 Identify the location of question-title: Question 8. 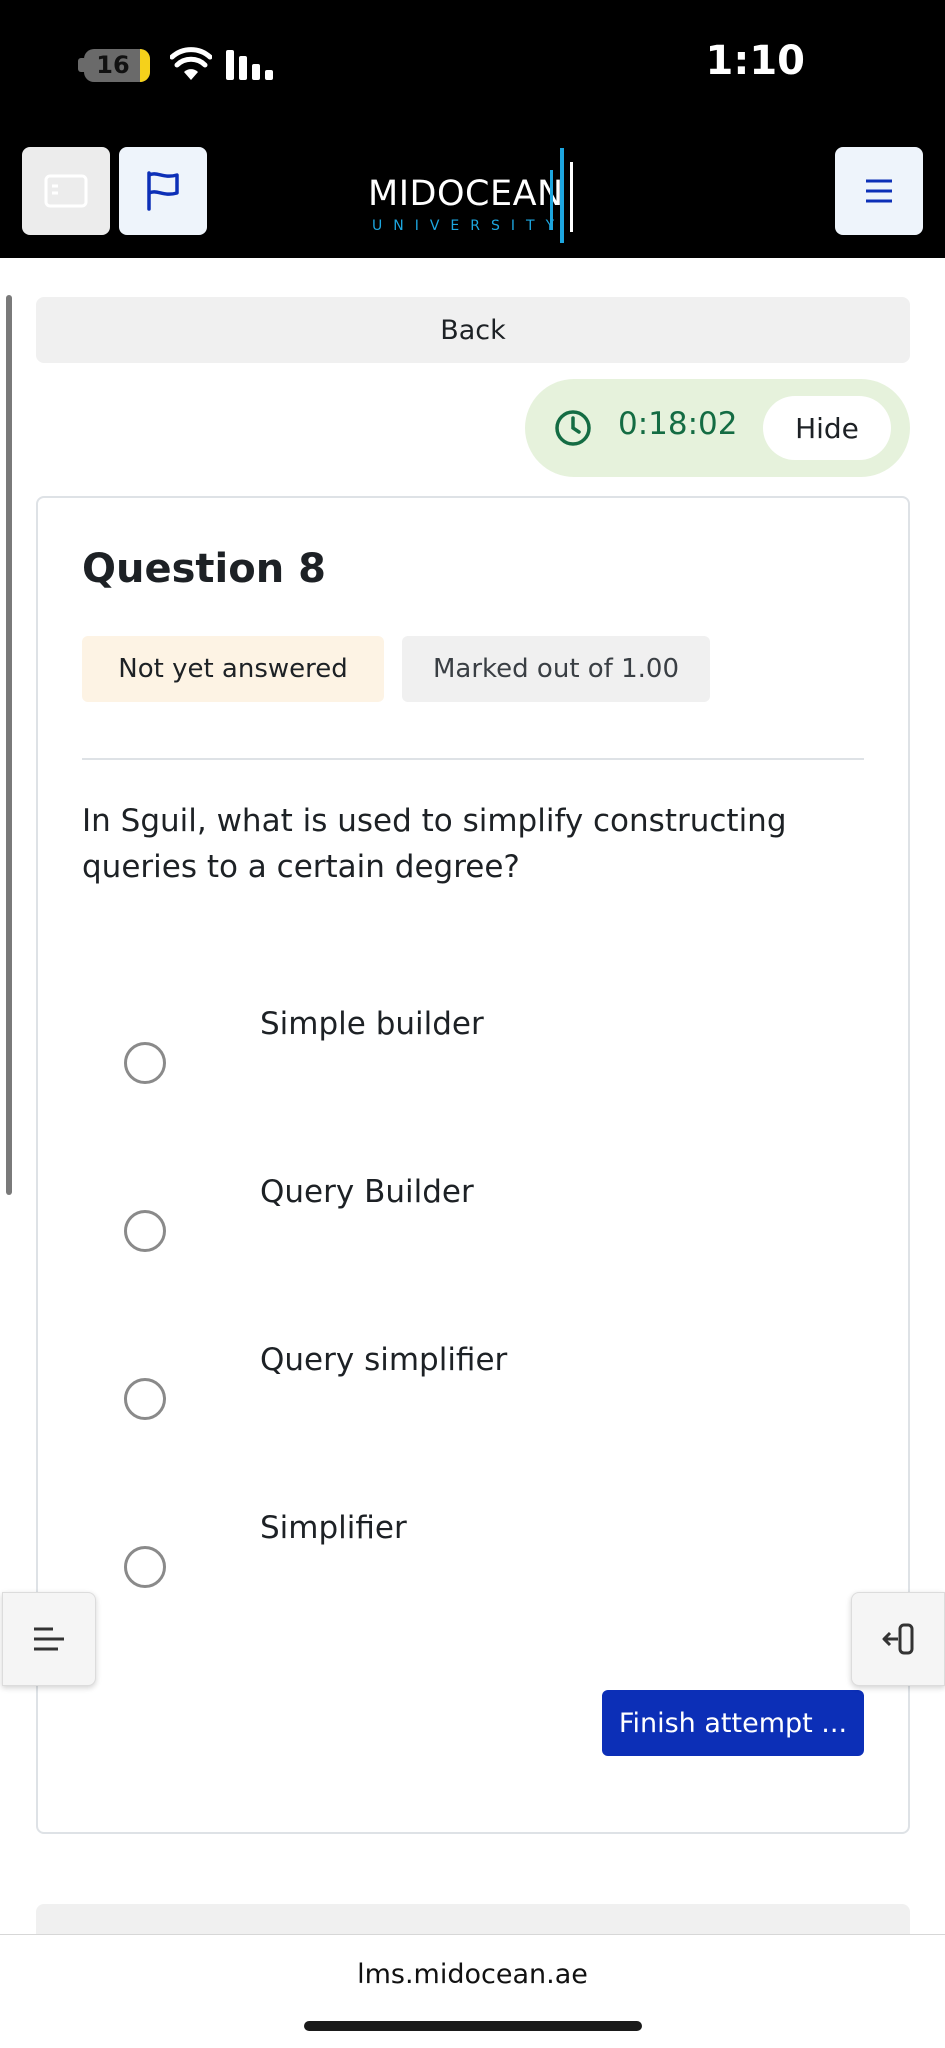
(204, 569).